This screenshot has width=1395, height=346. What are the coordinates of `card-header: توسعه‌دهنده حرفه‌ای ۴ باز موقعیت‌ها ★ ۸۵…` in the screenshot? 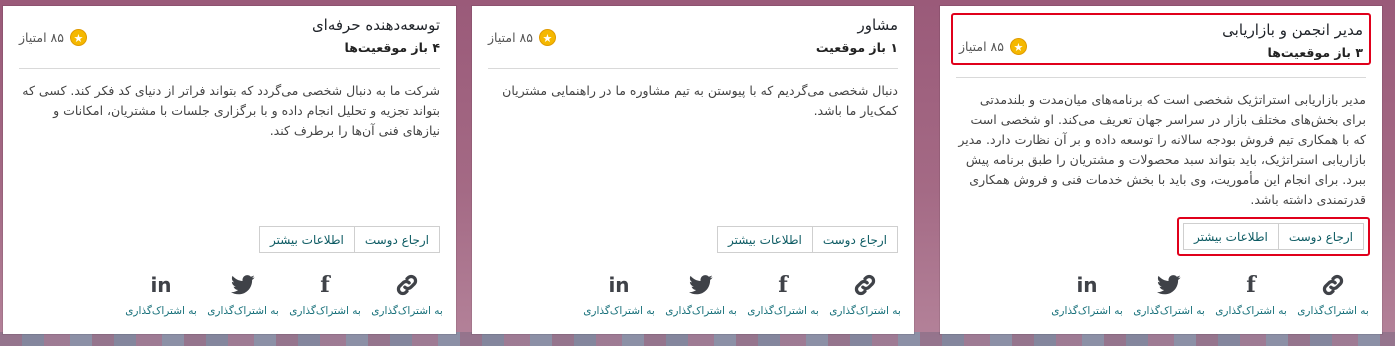 It's located at (229, 31).